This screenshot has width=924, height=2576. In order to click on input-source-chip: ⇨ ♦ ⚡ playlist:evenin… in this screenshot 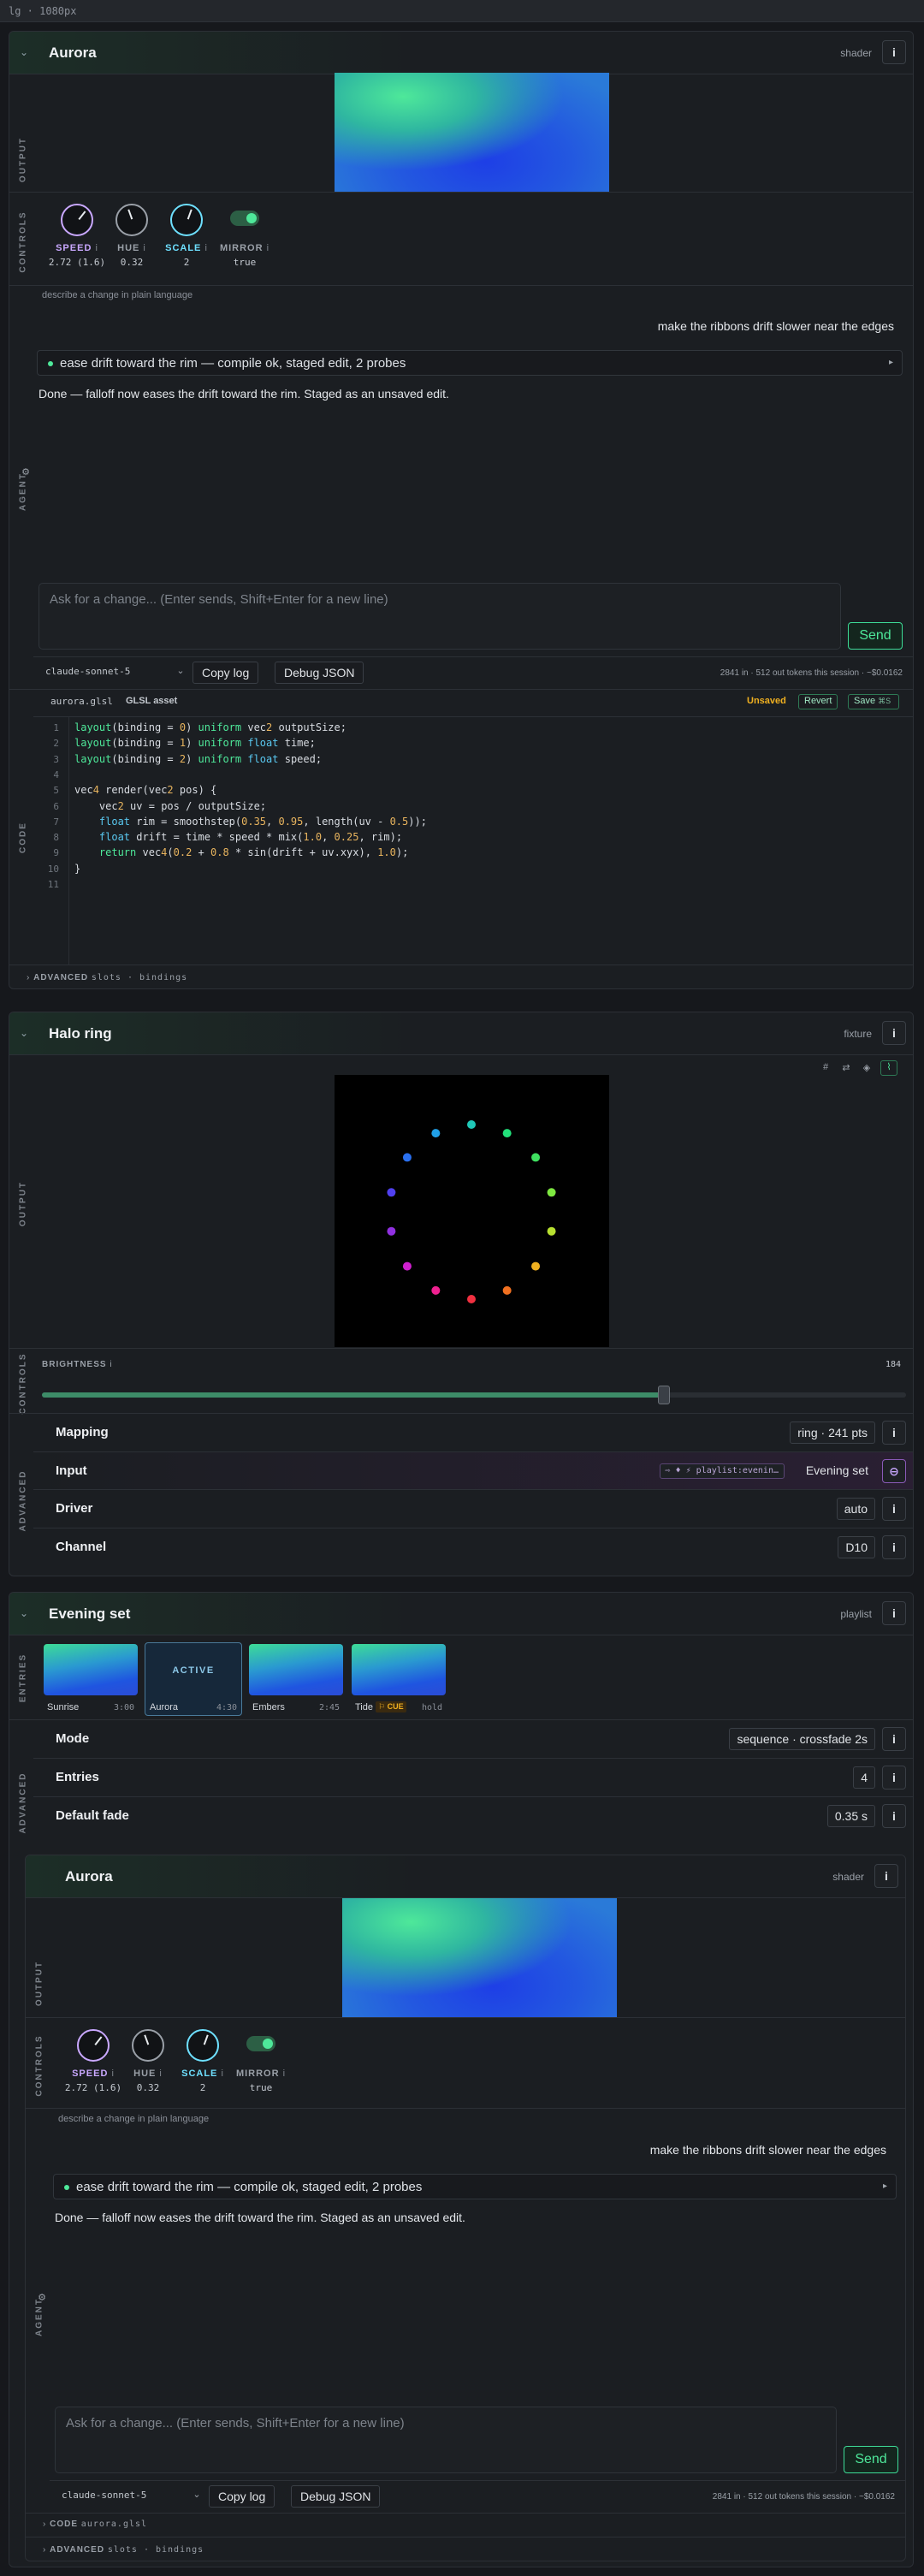, I will do `click(722, 1471)`.